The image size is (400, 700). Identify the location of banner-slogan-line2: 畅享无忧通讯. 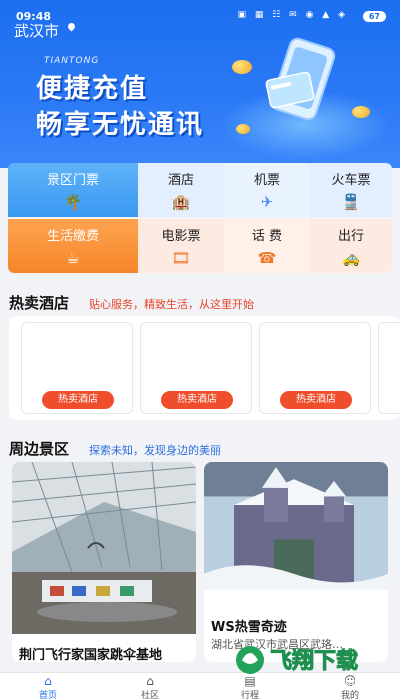
(120, 125).